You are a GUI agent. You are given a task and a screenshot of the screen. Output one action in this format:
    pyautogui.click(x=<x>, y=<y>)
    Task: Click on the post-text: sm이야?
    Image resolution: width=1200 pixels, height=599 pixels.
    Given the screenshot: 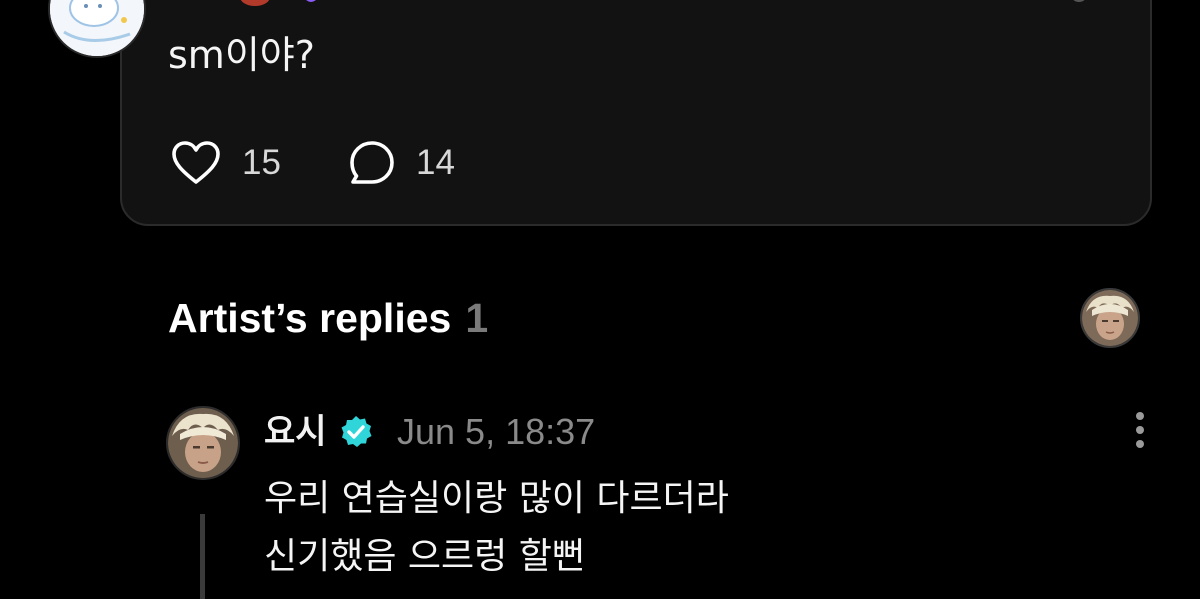 What is the action you would take?
    pyautogui.click(x=241, y=55)
    